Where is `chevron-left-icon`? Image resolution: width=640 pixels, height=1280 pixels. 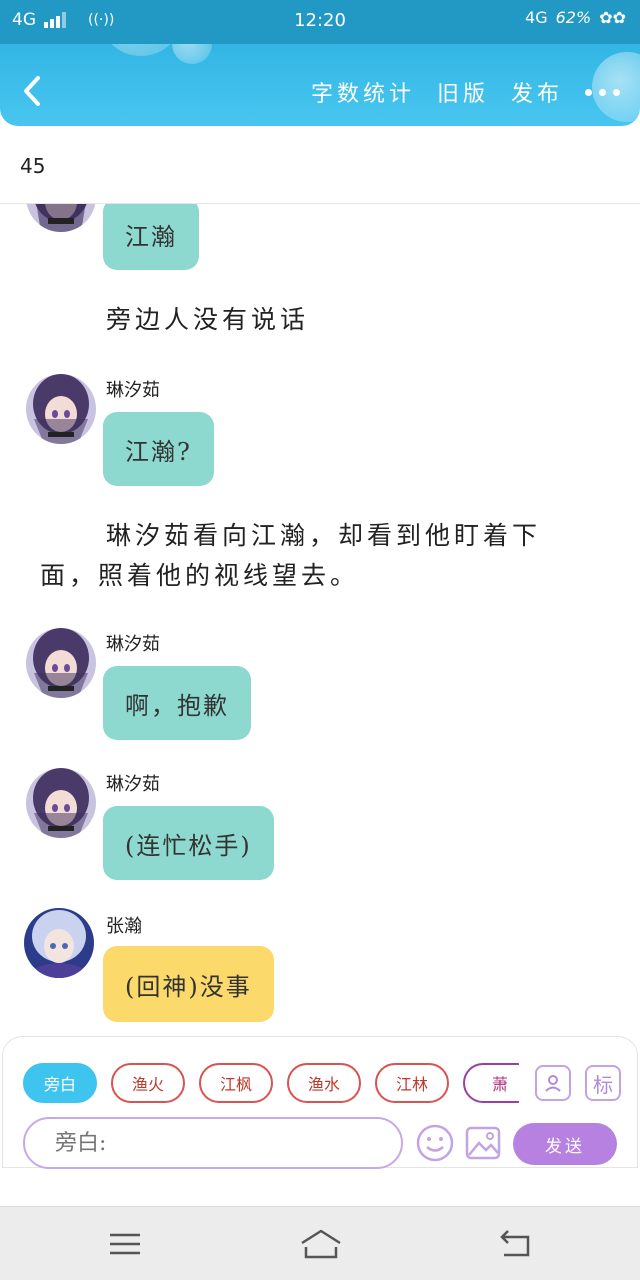
chevron-left-icon is located at coordinates (32, 91).